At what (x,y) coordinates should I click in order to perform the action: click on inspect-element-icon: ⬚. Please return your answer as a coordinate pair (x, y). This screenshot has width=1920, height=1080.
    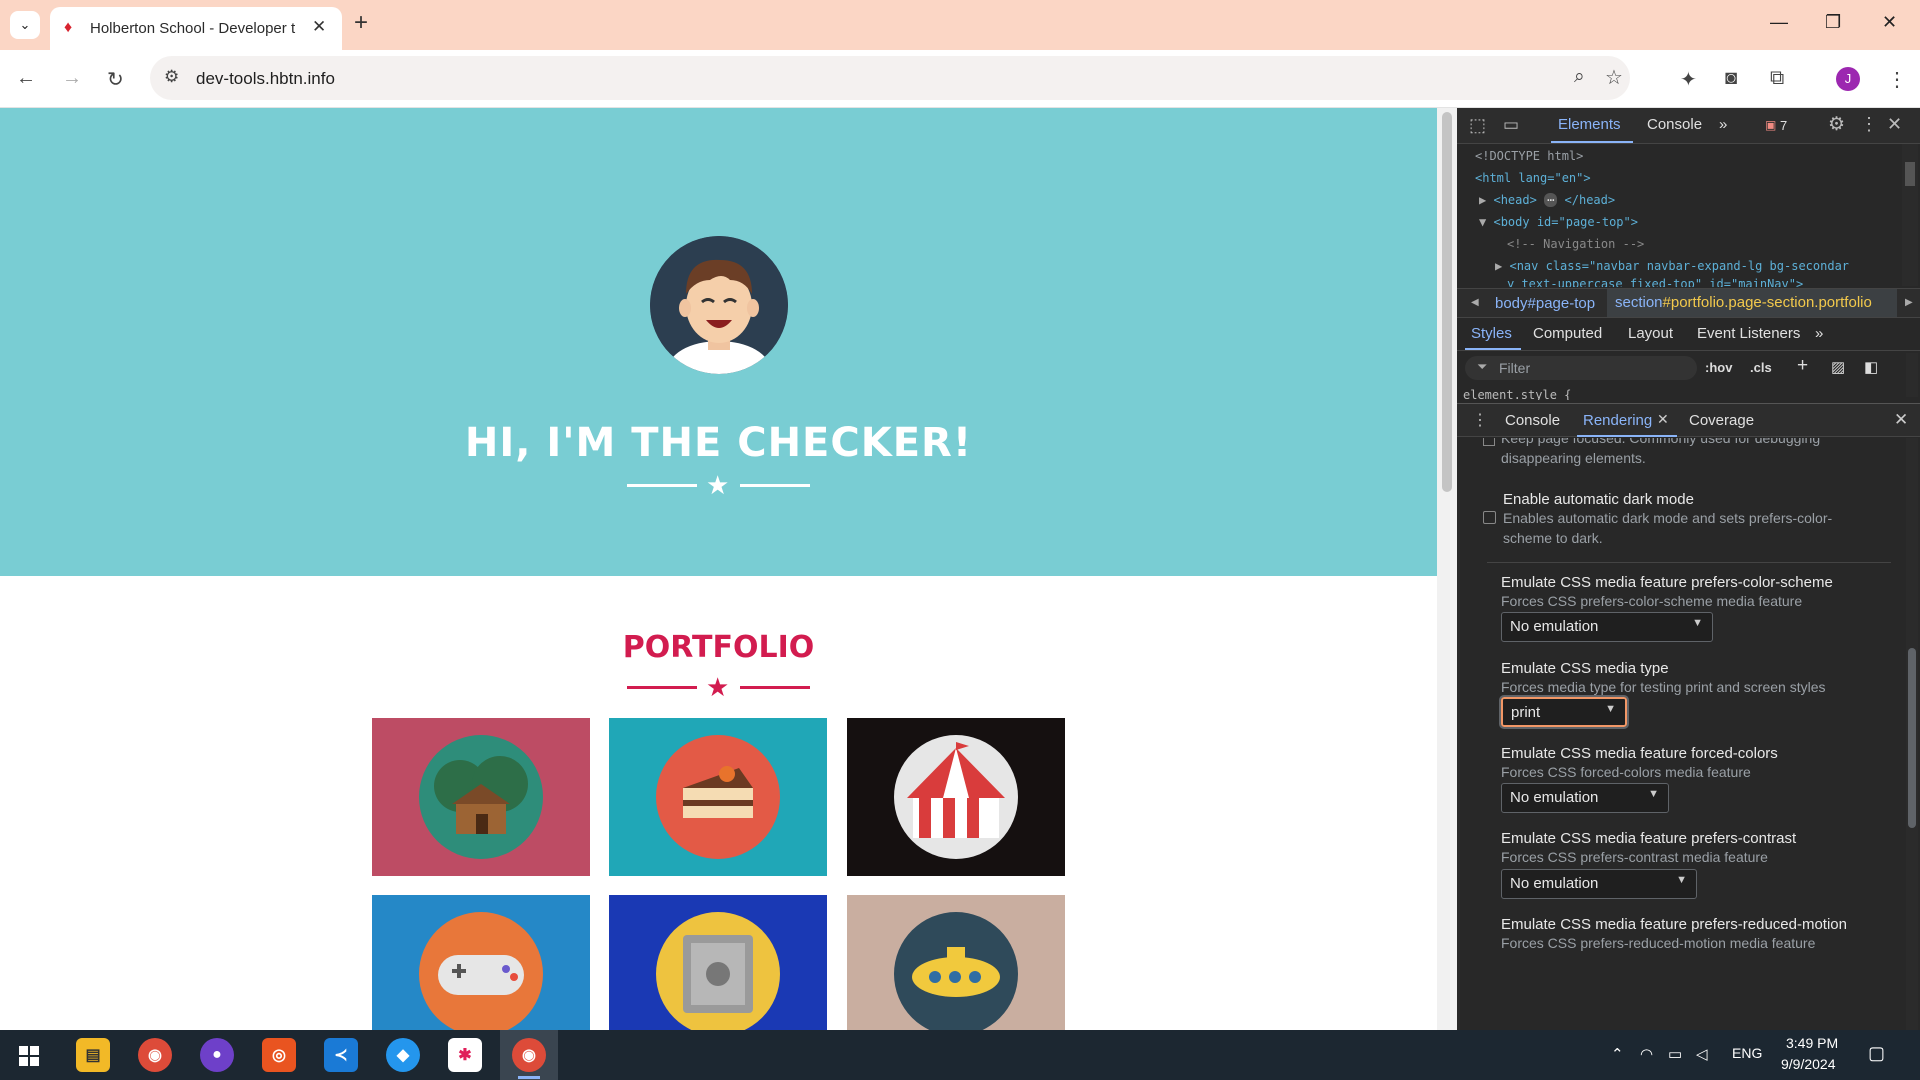
    Looking at the image, I should click on (1477, 125).